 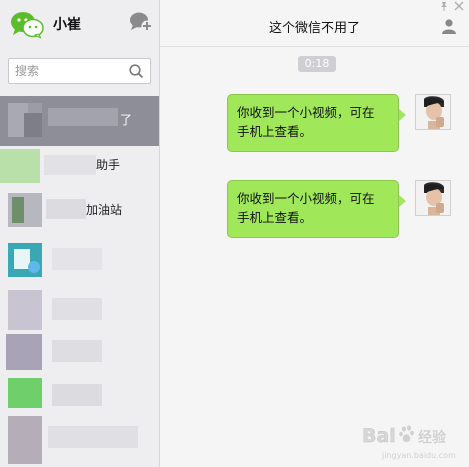 What do you see at coordinates (79, 166) in the screenshot?
I see `chat-list-item: 助手` at bounding box center [79, 166].